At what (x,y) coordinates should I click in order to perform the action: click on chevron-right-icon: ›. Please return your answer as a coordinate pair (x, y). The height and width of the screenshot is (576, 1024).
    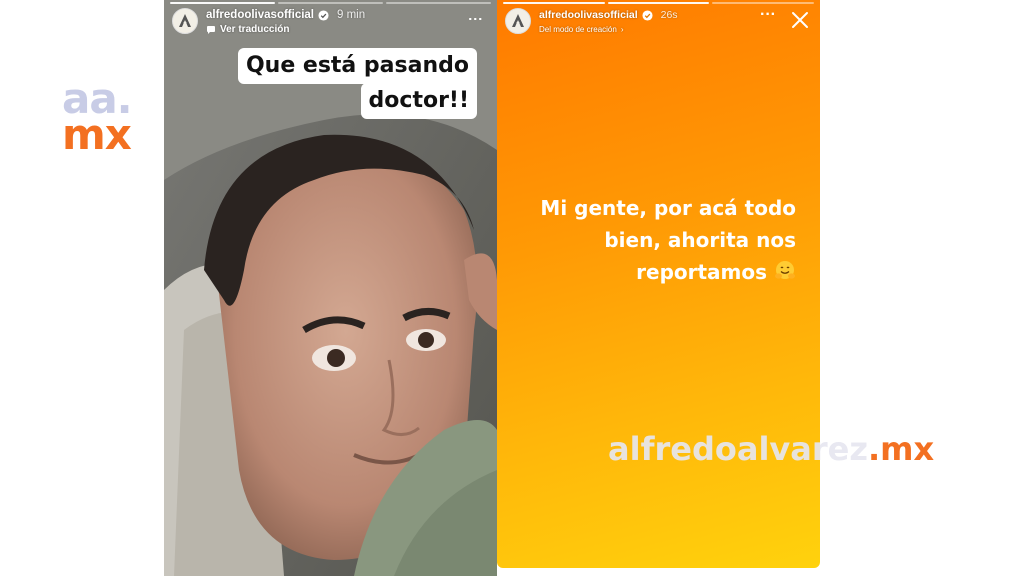
    Looking at the image, I should click on (622, 29).